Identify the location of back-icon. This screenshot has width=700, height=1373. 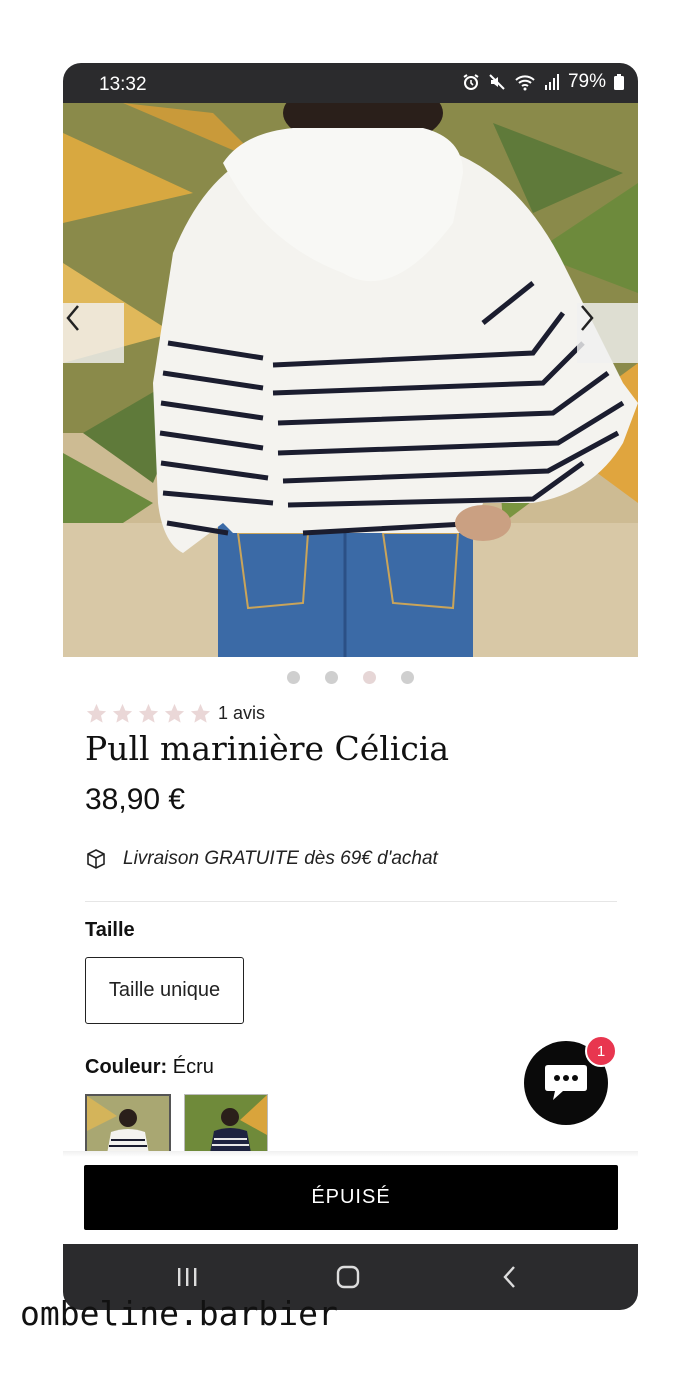
(509, 1277).